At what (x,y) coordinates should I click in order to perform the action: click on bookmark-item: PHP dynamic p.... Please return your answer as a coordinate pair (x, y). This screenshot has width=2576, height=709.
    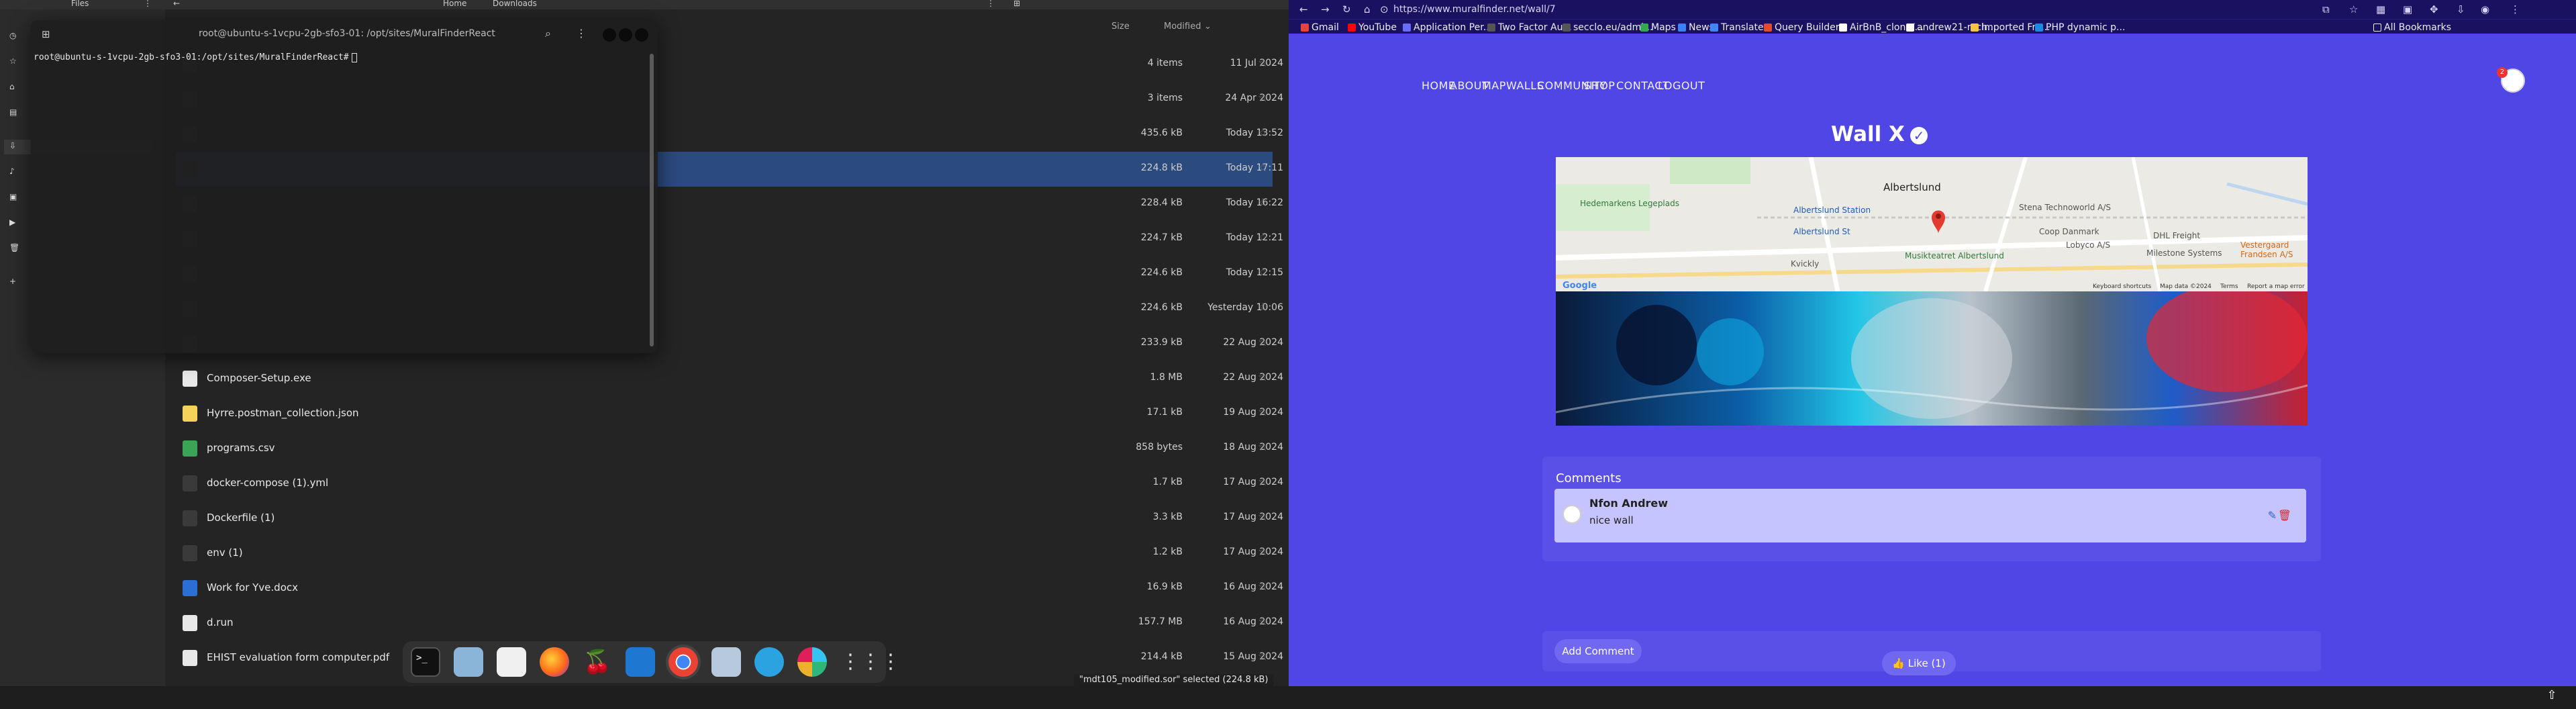
    Looking at the image, I should click on (2080, 27).